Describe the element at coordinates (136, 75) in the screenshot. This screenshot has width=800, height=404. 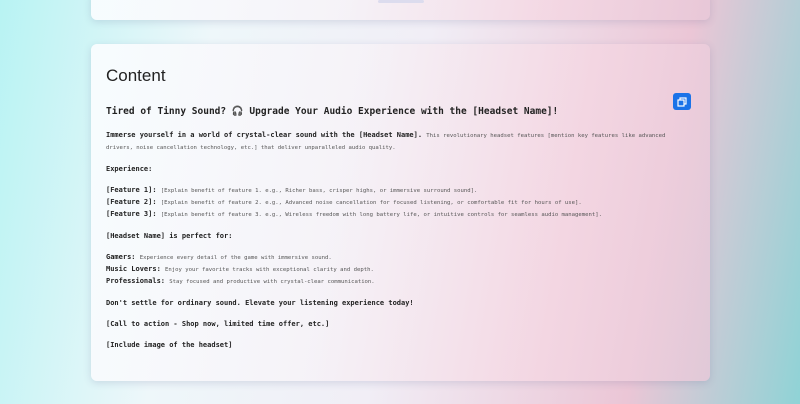
I see `card-title: Content` at that location.